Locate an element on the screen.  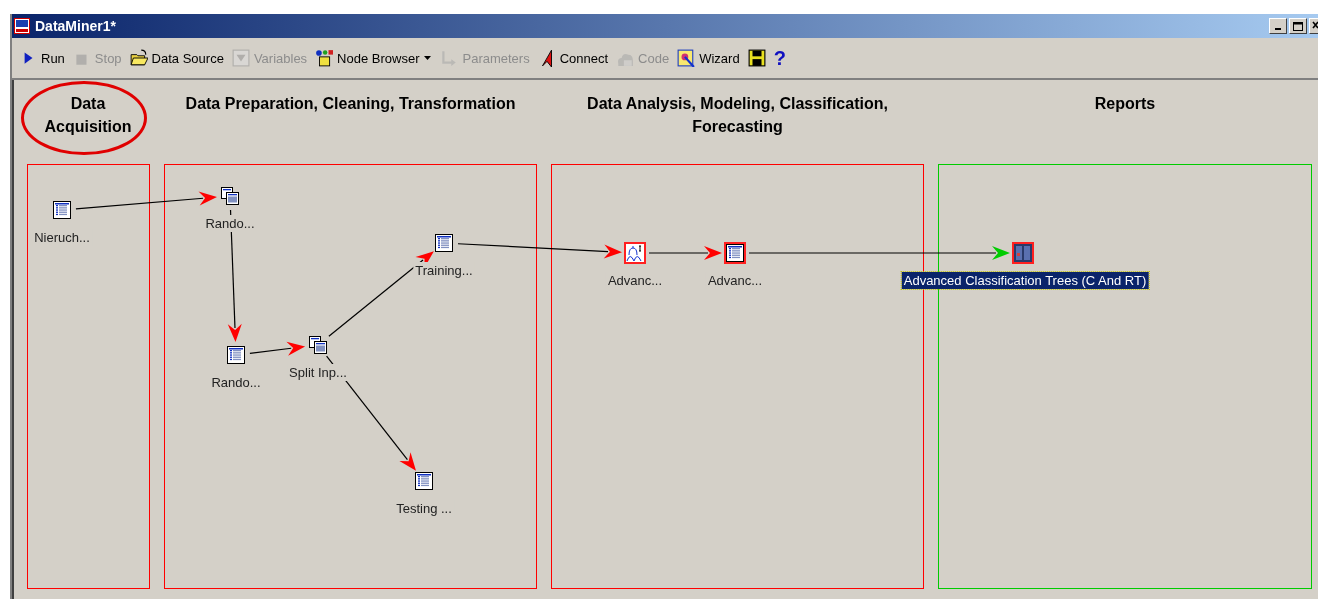
toolbar-button: Node Browser is located at coordinates (367, 58).